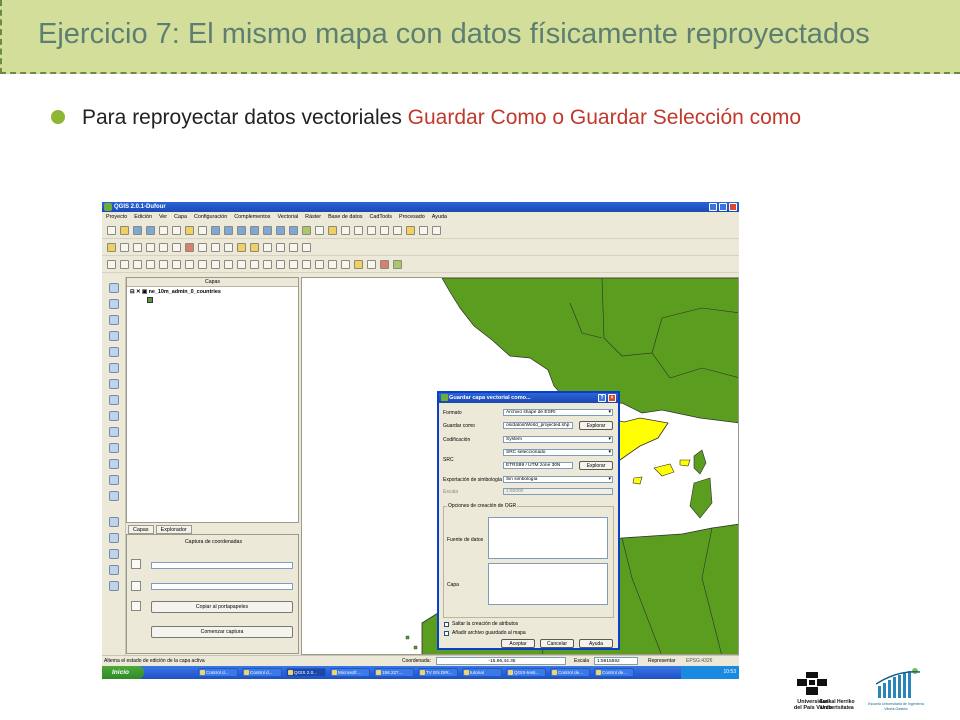 This screenshot has width=960, height=720. What do you see at coordinates (723, 207) in the screenshot?
I see `maximize-icon` at bounding box center [723, 207].